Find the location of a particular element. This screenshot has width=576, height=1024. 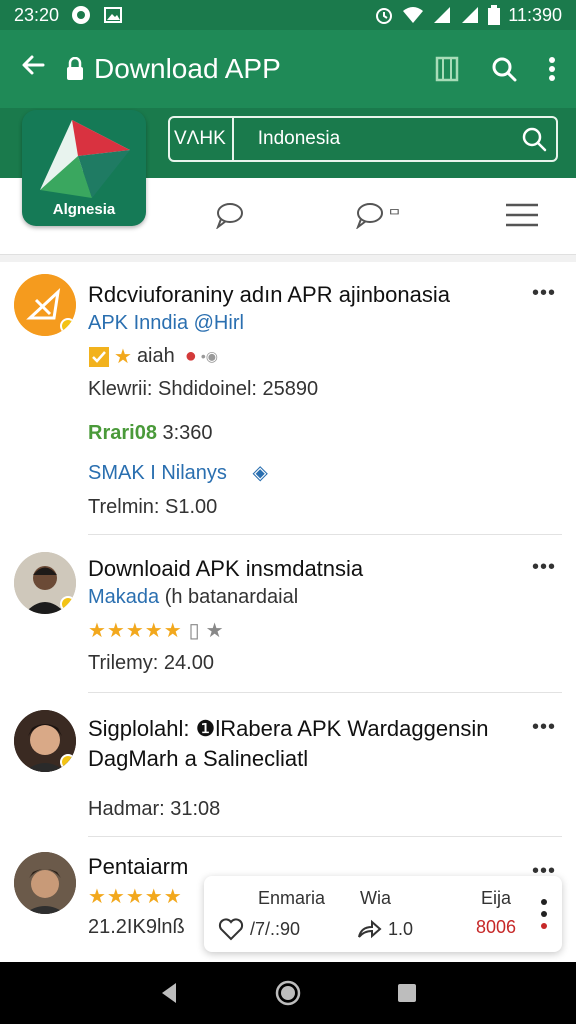

bookmark-icon is located at coordinates (447, 69).